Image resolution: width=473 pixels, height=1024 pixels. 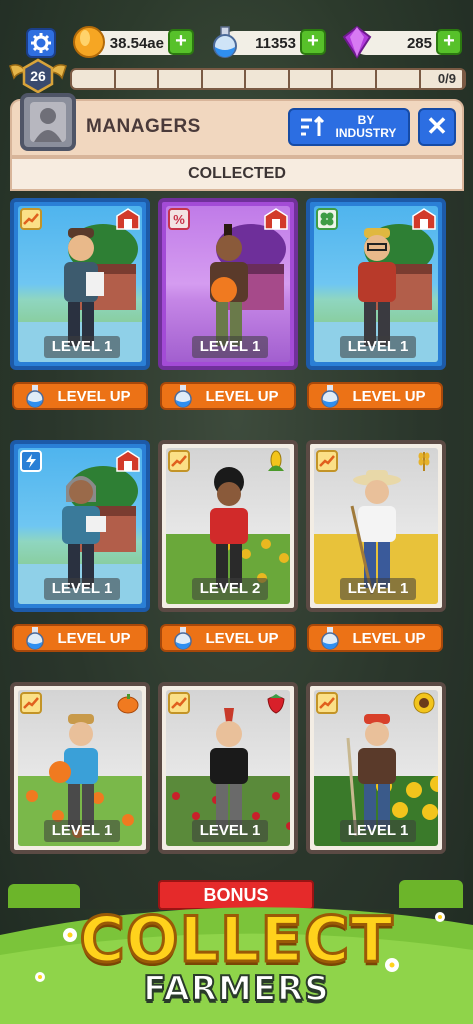 I want to click on collected-section-header: COLLECTED, so click(x=237, y=174).